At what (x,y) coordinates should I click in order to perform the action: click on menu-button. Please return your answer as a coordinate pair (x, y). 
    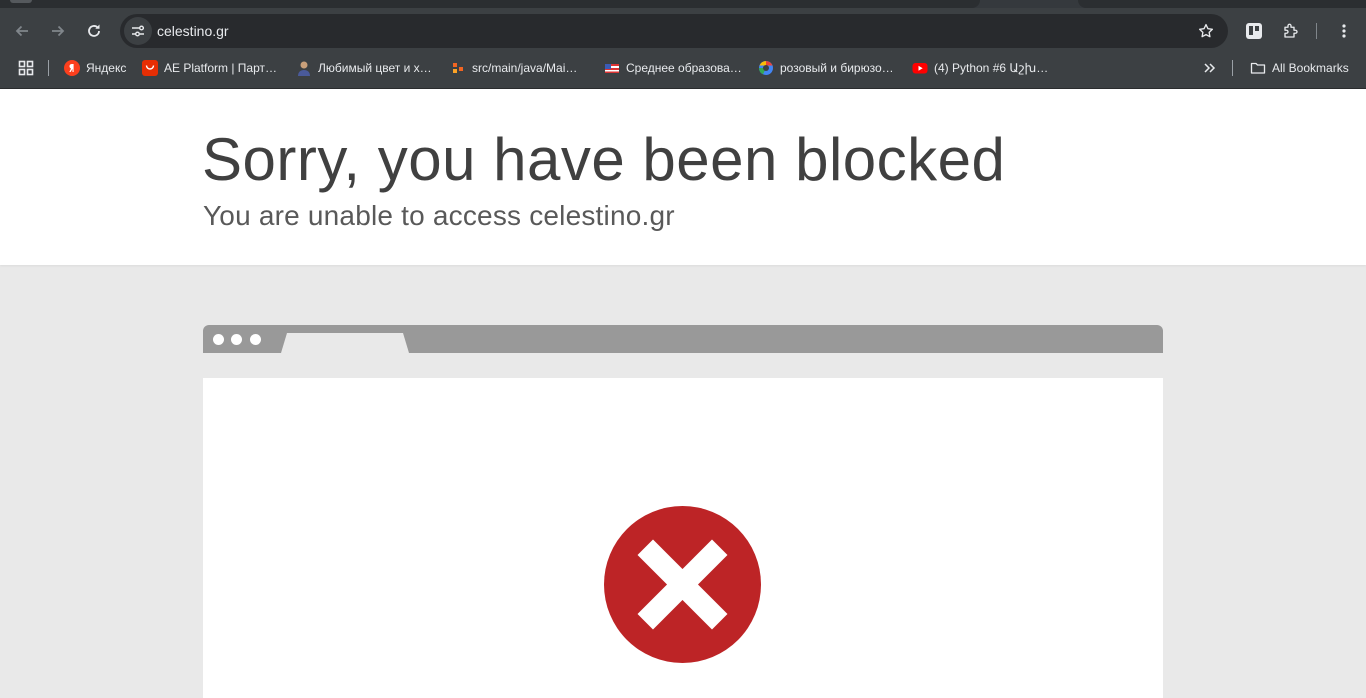
    Looking at the image, I should click on (1344, 31).